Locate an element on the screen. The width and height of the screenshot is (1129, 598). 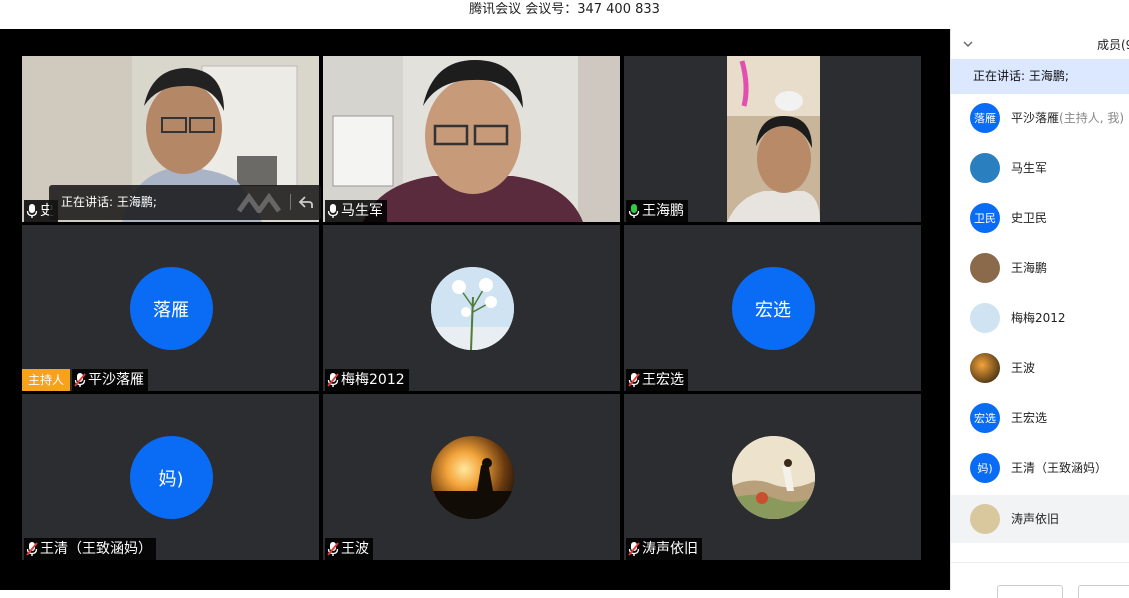
member-name: 梅梅2012 is located at coordinates (1038, 318).